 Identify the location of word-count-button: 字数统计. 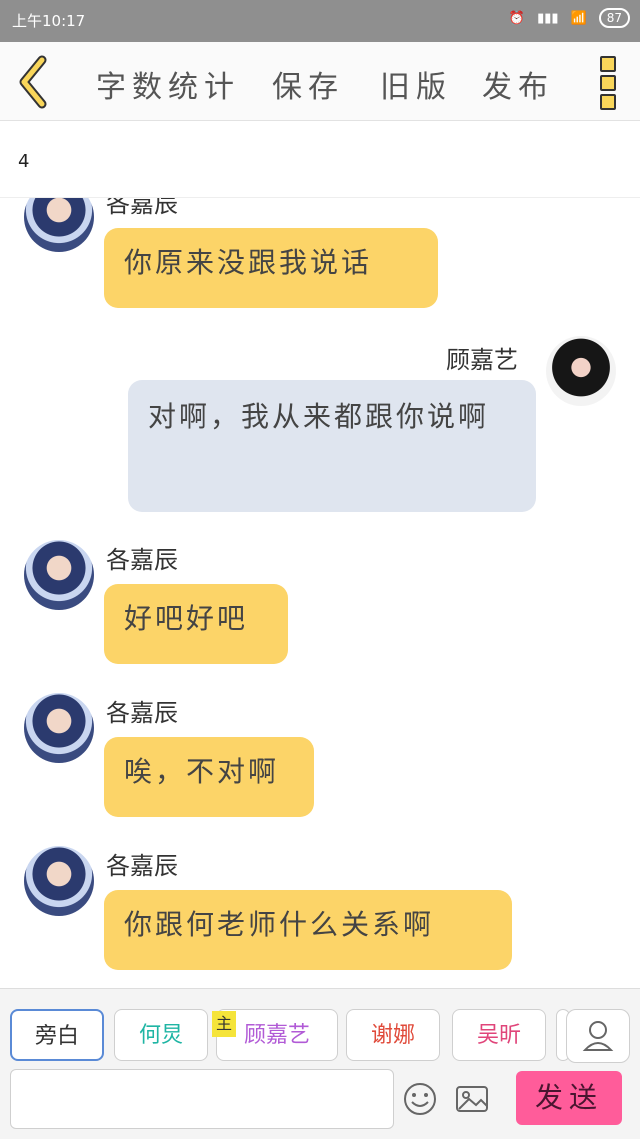
(168, 84).